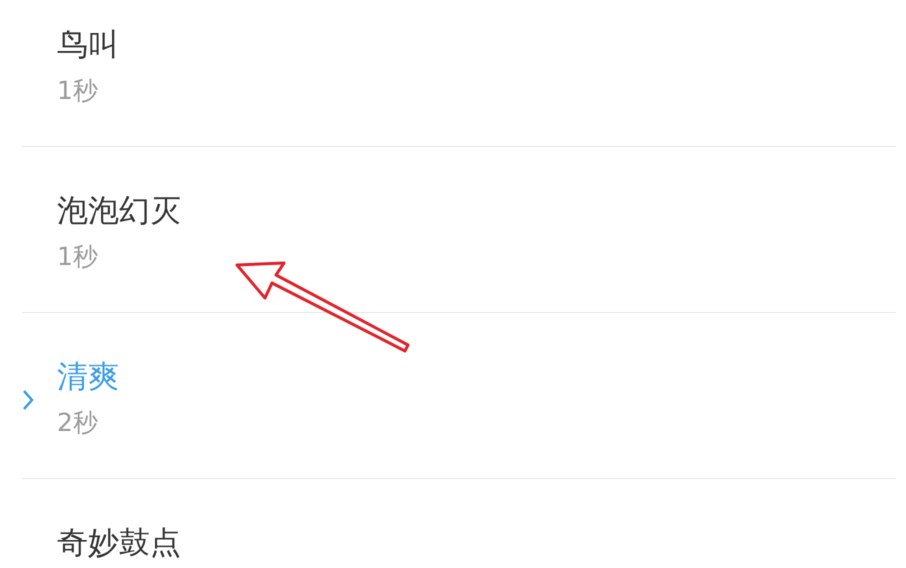 This screenshot has height=568, width=906. Describe the element at coordinates (78, 423) in the screenshot. I see `sound-duration: 2秒` at that location.